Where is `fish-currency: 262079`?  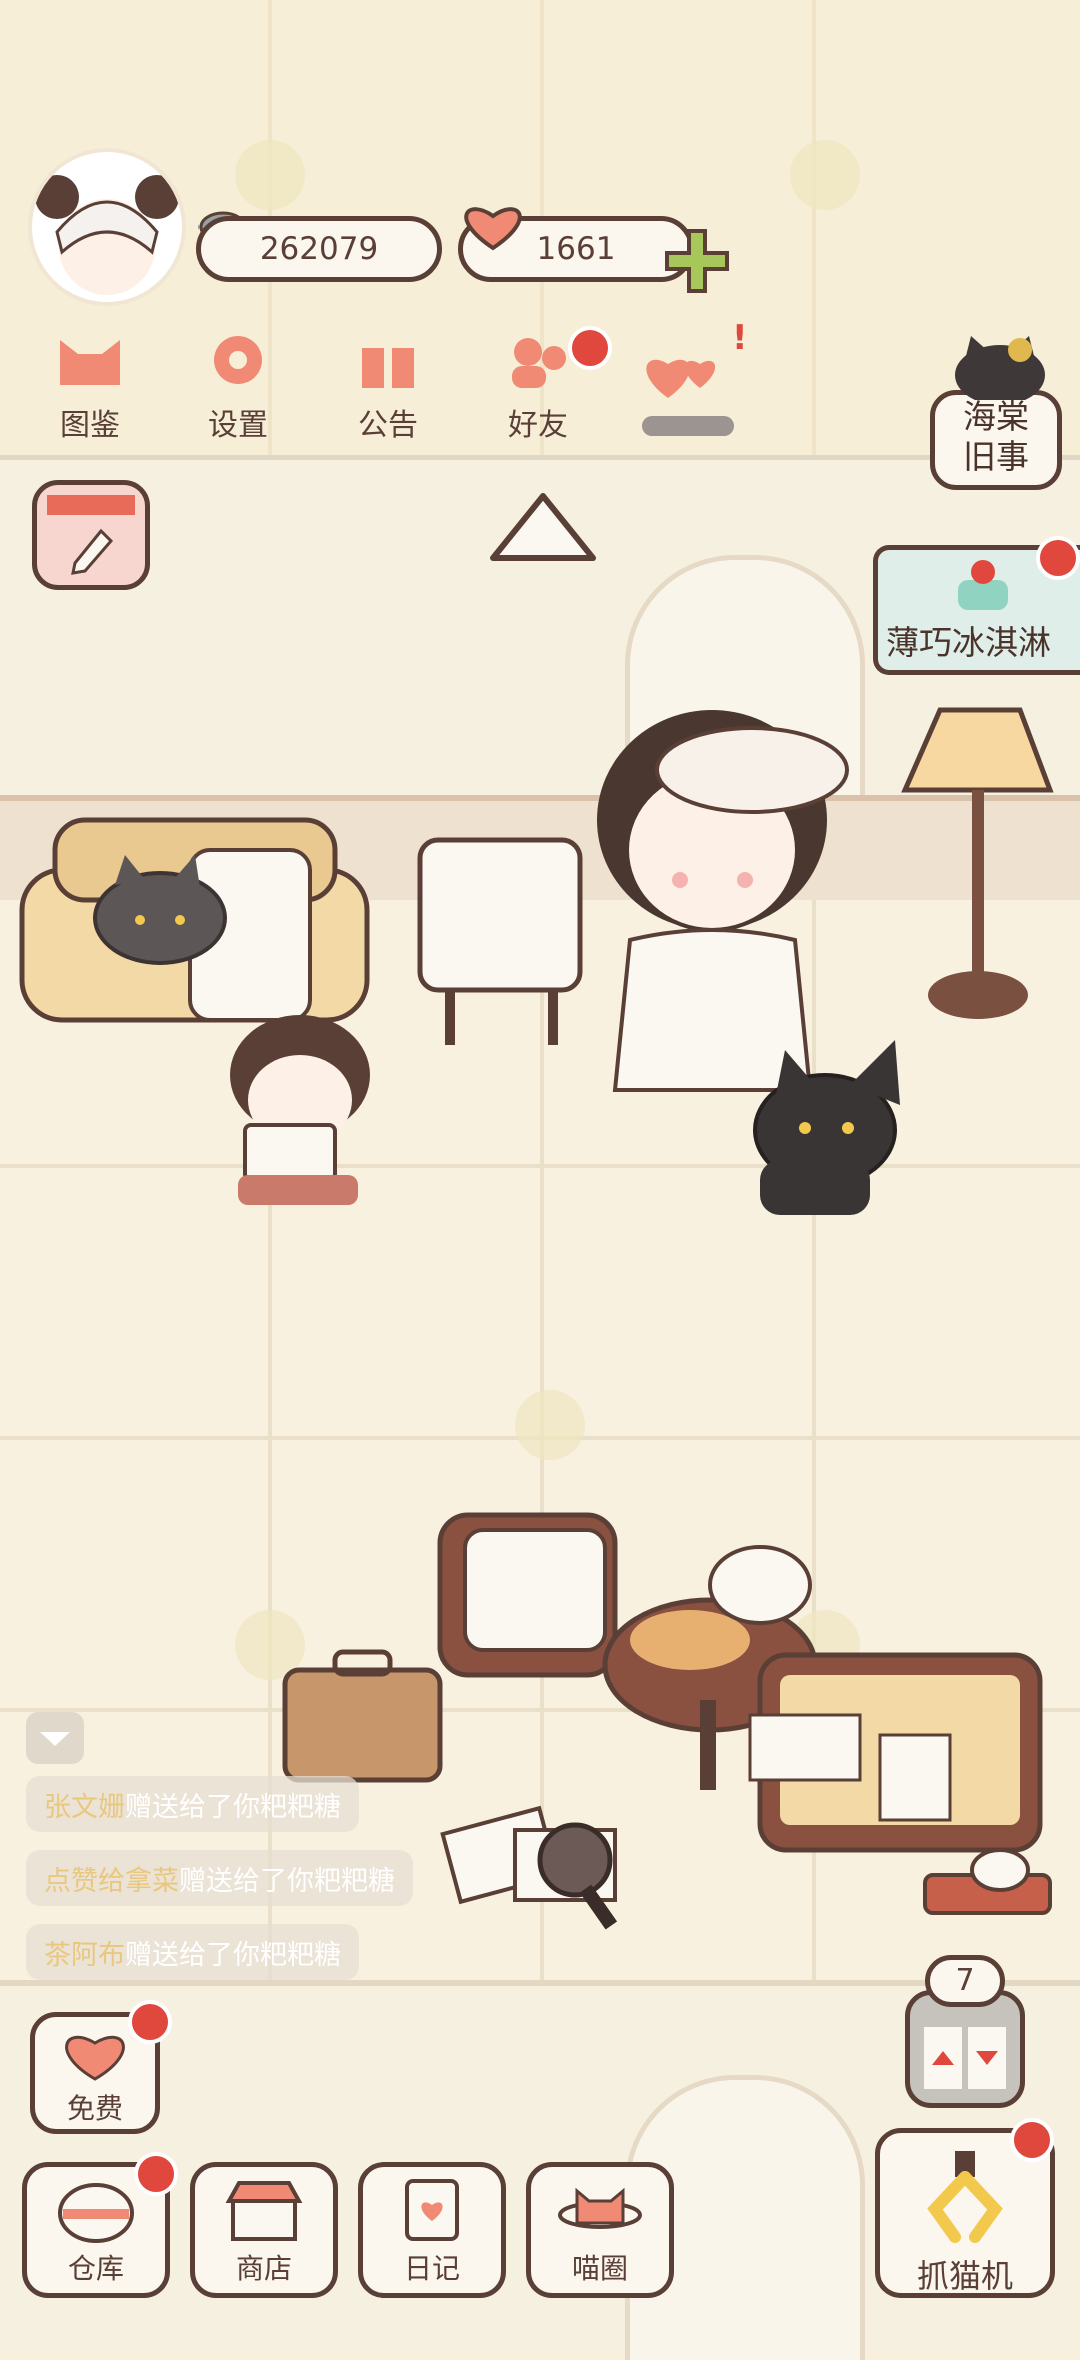
fish-currency: 262079 is located at coordinates (319, 249).